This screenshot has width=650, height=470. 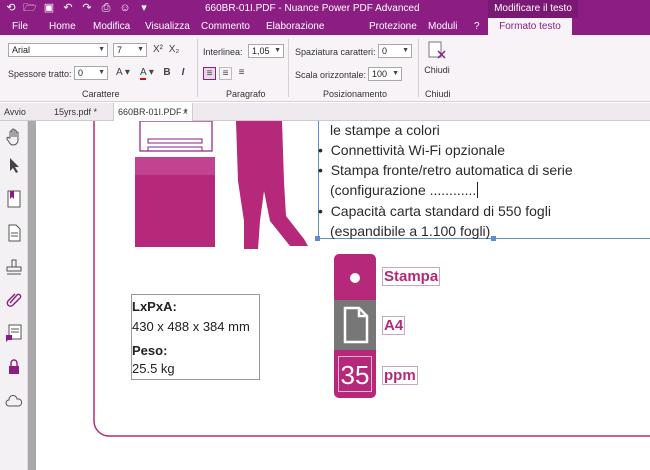 I want to click on close-edit-icon, so click(x=437, y=50).